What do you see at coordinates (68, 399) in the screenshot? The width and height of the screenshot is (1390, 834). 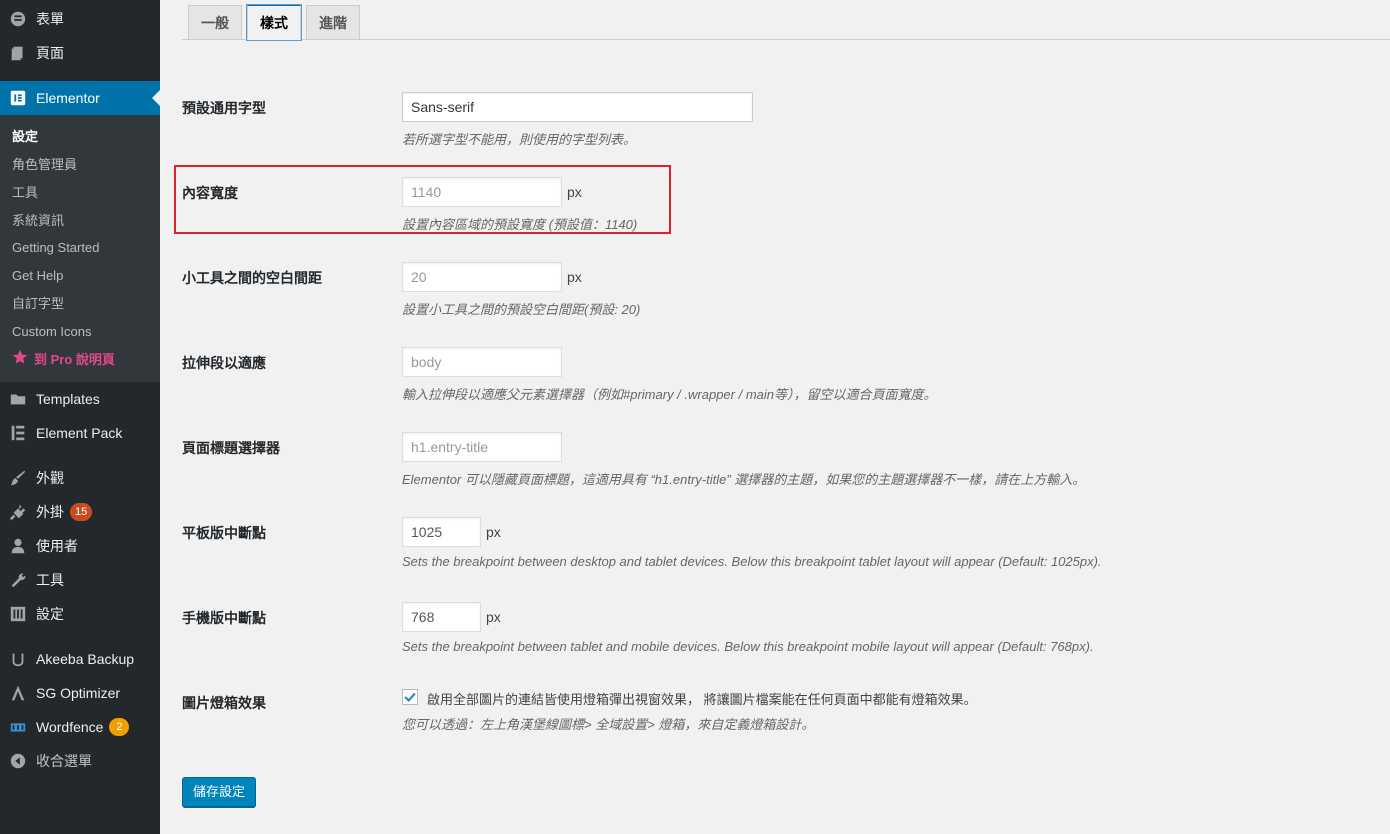 I see `menu-item-label: Templates` at bounding box center [68, 399].